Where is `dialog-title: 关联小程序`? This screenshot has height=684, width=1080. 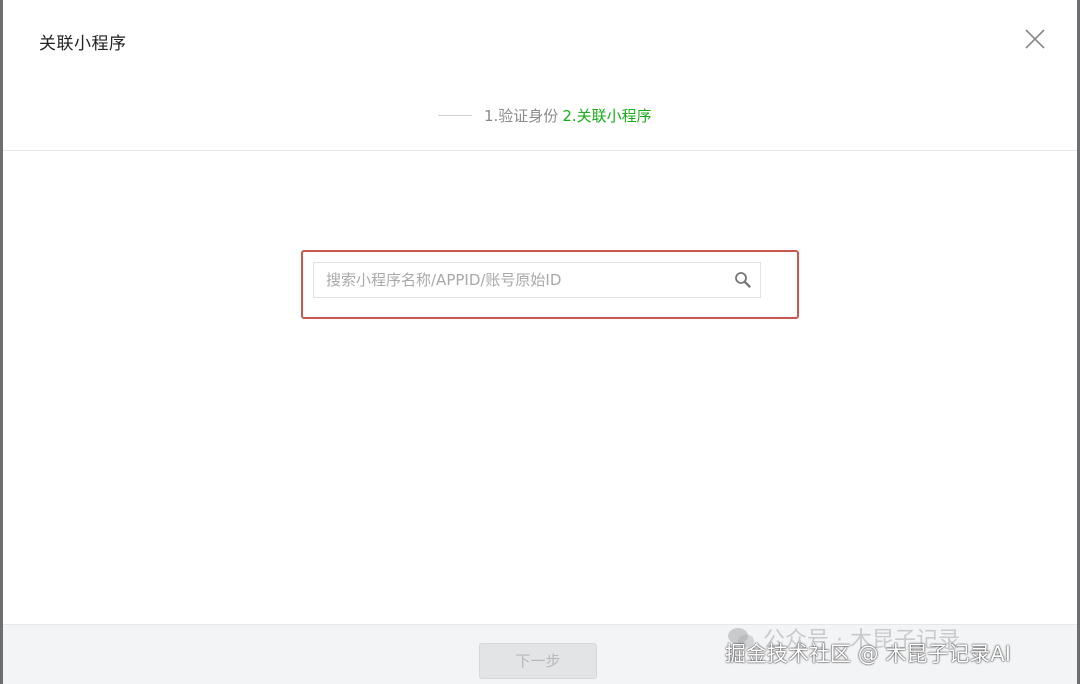 dialog-title: 关联小程序 is located at coordinates (83, 44).